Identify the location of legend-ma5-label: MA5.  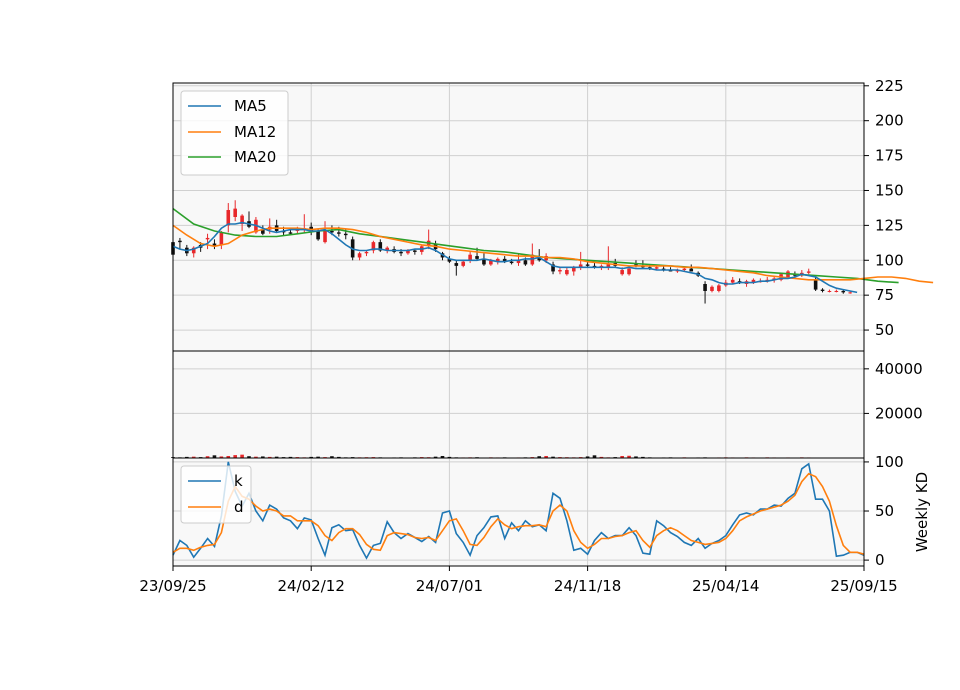
(250, 106).